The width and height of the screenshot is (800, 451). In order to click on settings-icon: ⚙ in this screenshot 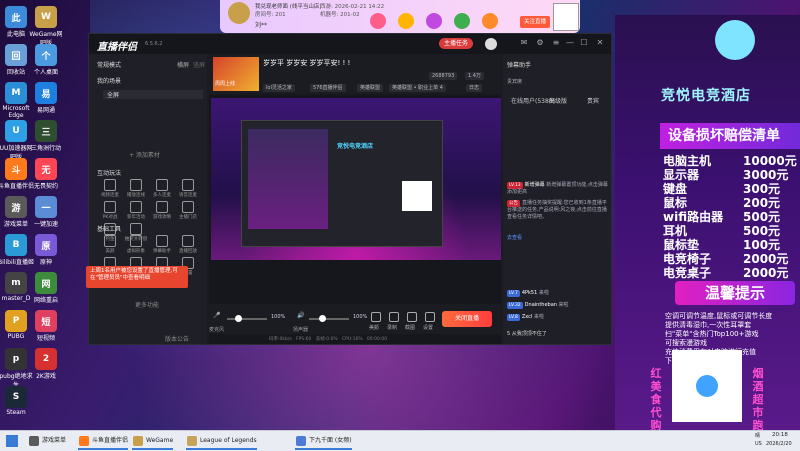, I will do `click(540, 43)`.